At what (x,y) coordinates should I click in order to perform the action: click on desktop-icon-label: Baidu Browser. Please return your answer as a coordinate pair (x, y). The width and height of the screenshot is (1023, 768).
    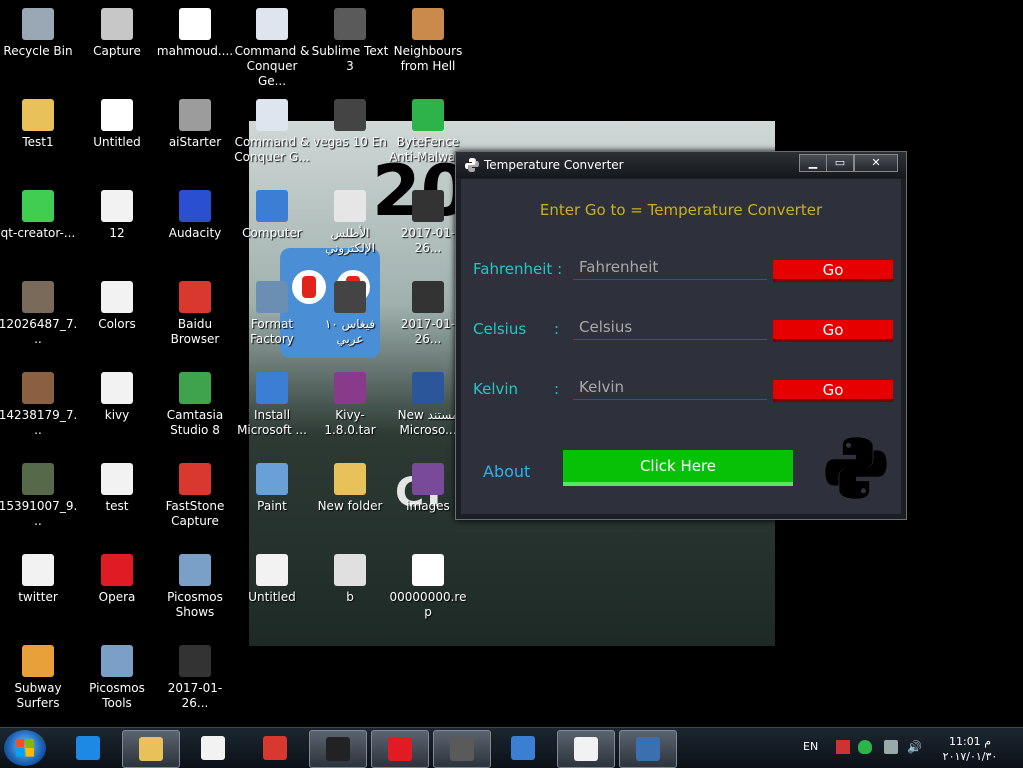
    Looking at the image, I should click on (195, 331).